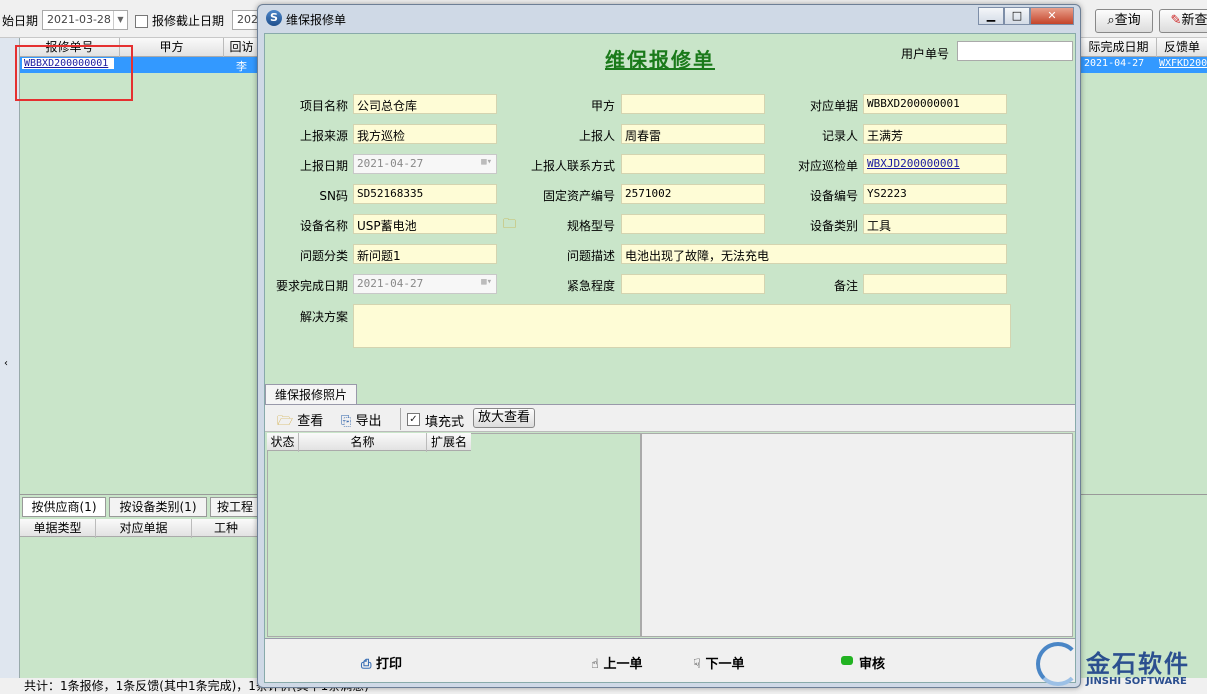  What do you see at coordinates (935, 284) in the screenshot?
I see `remark-field` at bounding box center [935, 284].